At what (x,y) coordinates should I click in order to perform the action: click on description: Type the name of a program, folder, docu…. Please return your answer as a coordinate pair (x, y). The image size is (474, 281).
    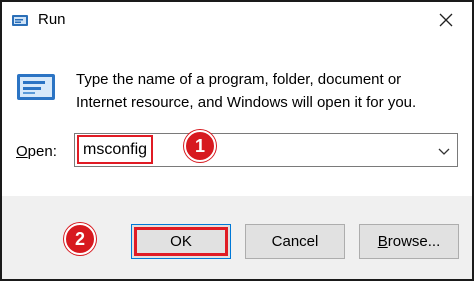
    Looking at the image, I should click on (266, 91).